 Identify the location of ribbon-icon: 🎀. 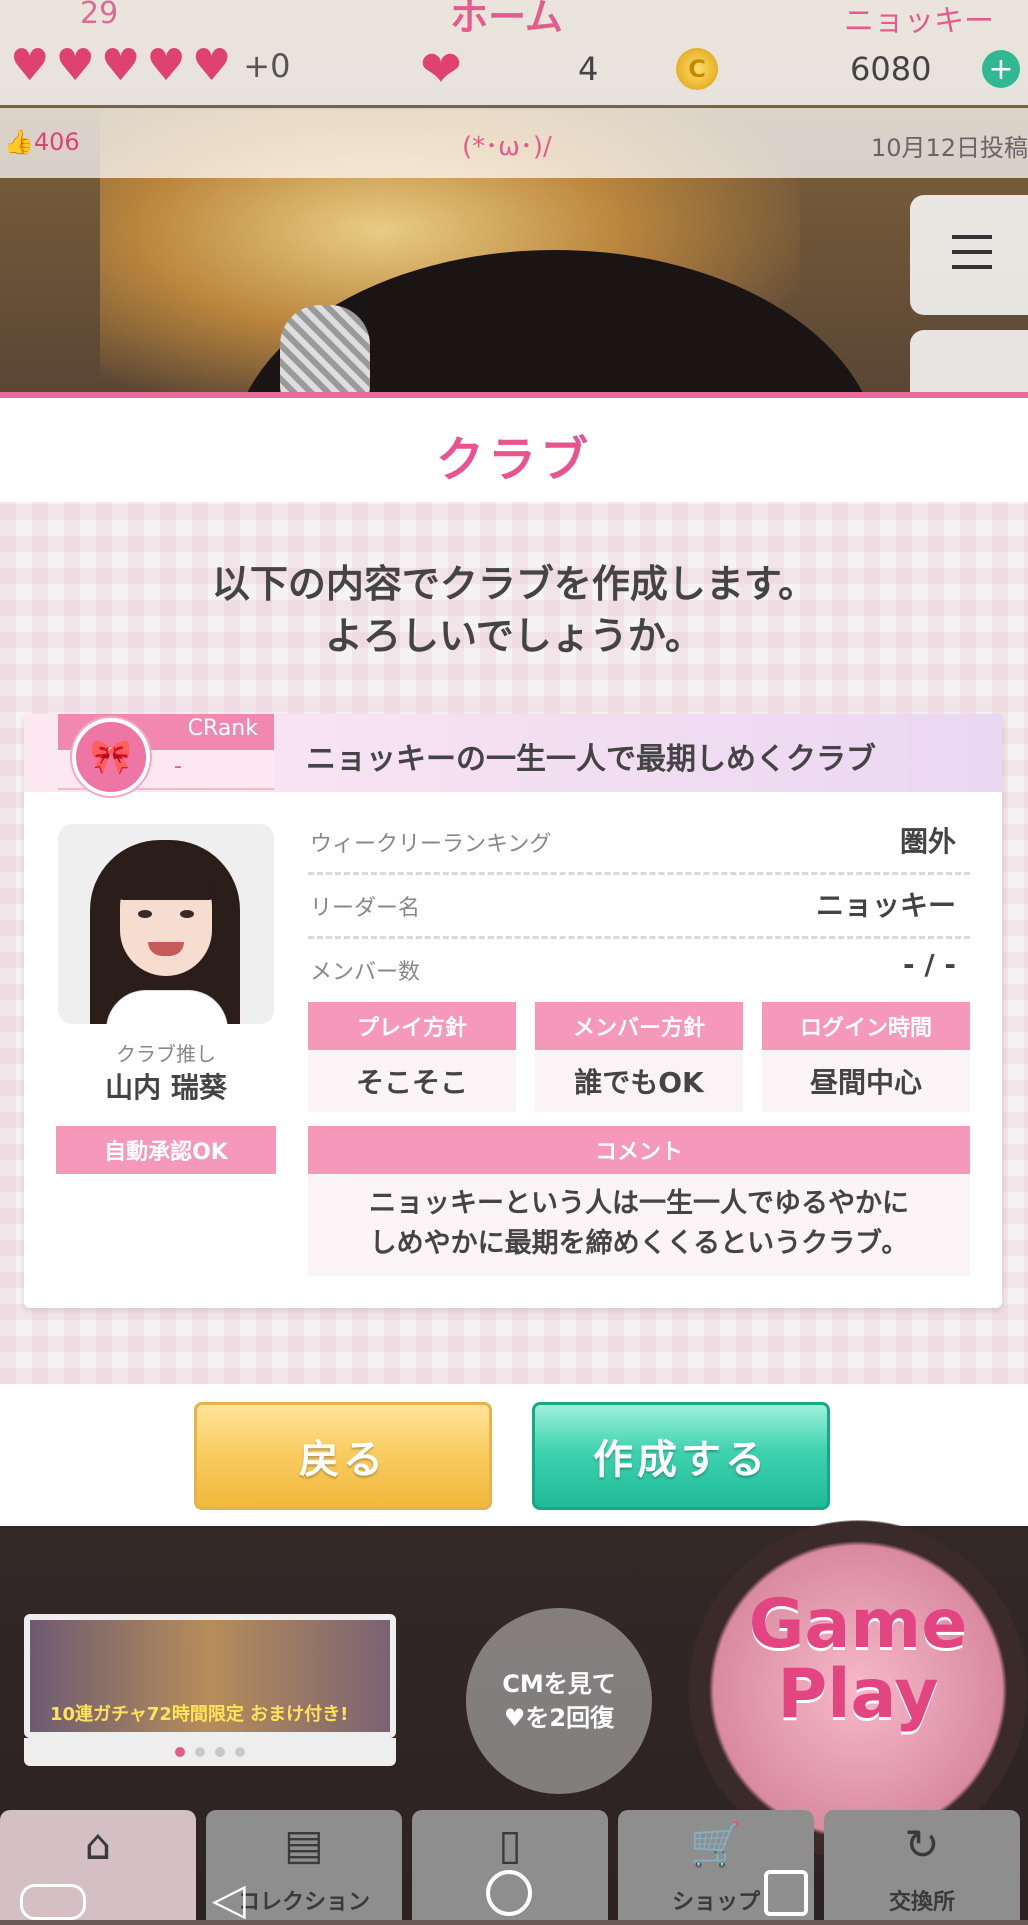
(111, 757).